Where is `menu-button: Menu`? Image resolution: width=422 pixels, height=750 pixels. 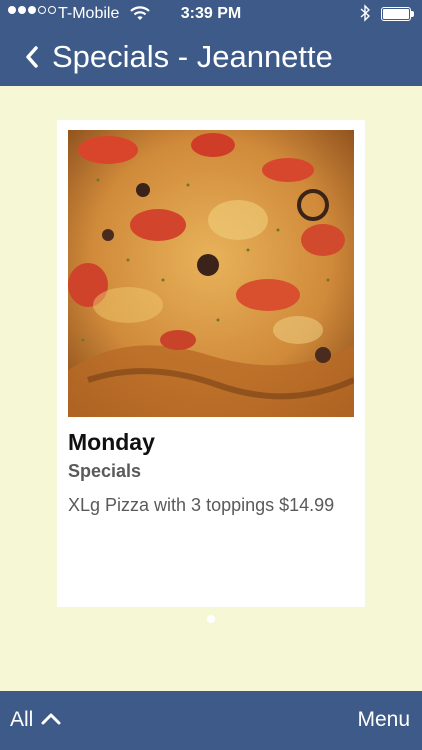 menu-button: Menu is located at coordinates (383, 720).